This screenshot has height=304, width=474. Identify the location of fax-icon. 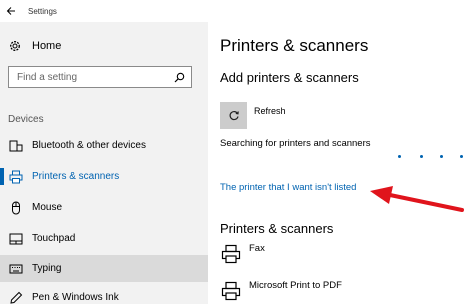
(231, 254).